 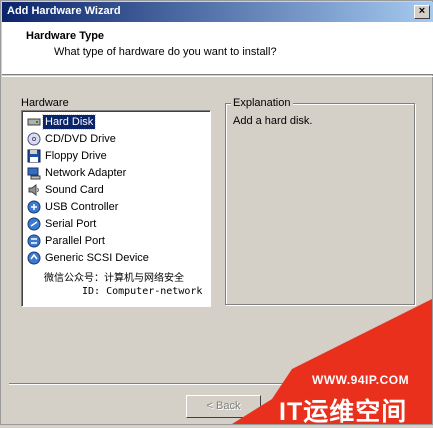 I want to click on watermark-url-text: WWW.94IP.COM, so click(x=361, y=380).